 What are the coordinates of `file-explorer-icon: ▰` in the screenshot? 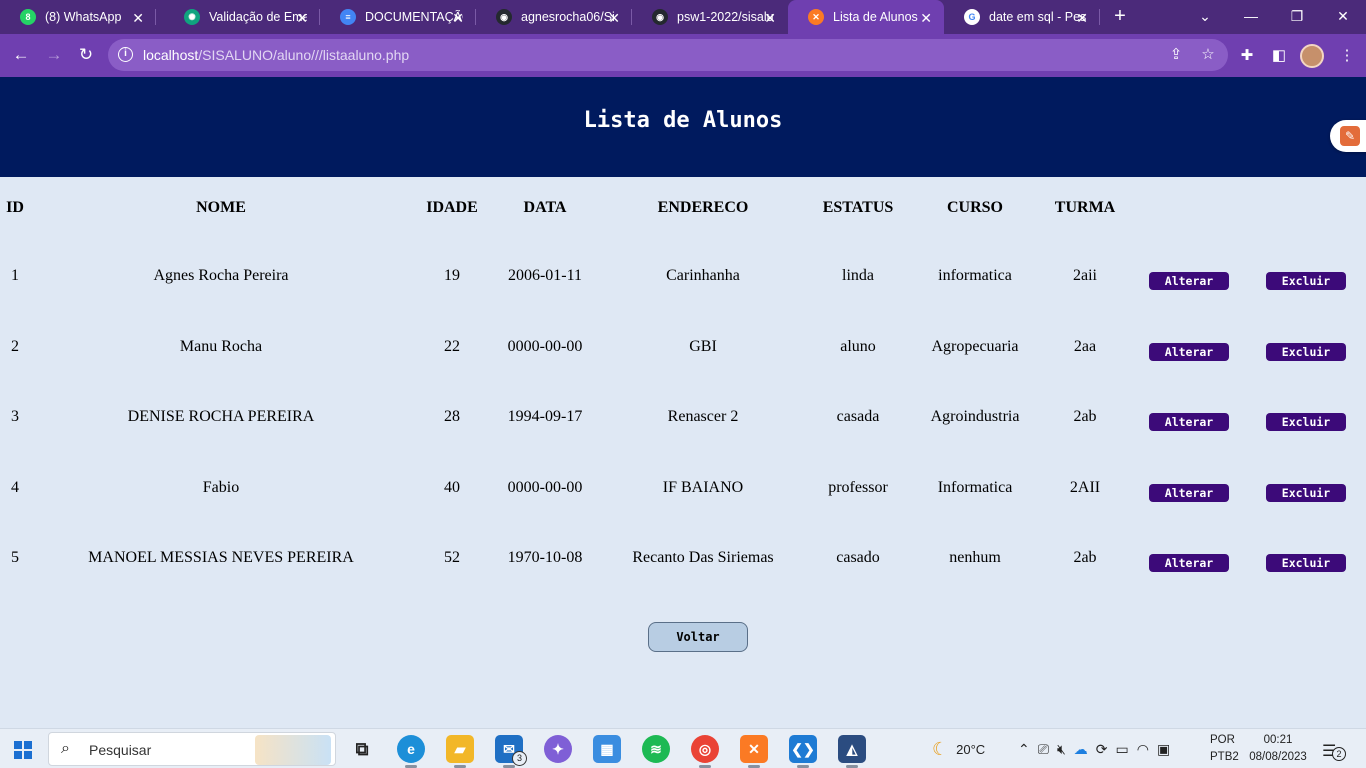 It's located at (460, 751).